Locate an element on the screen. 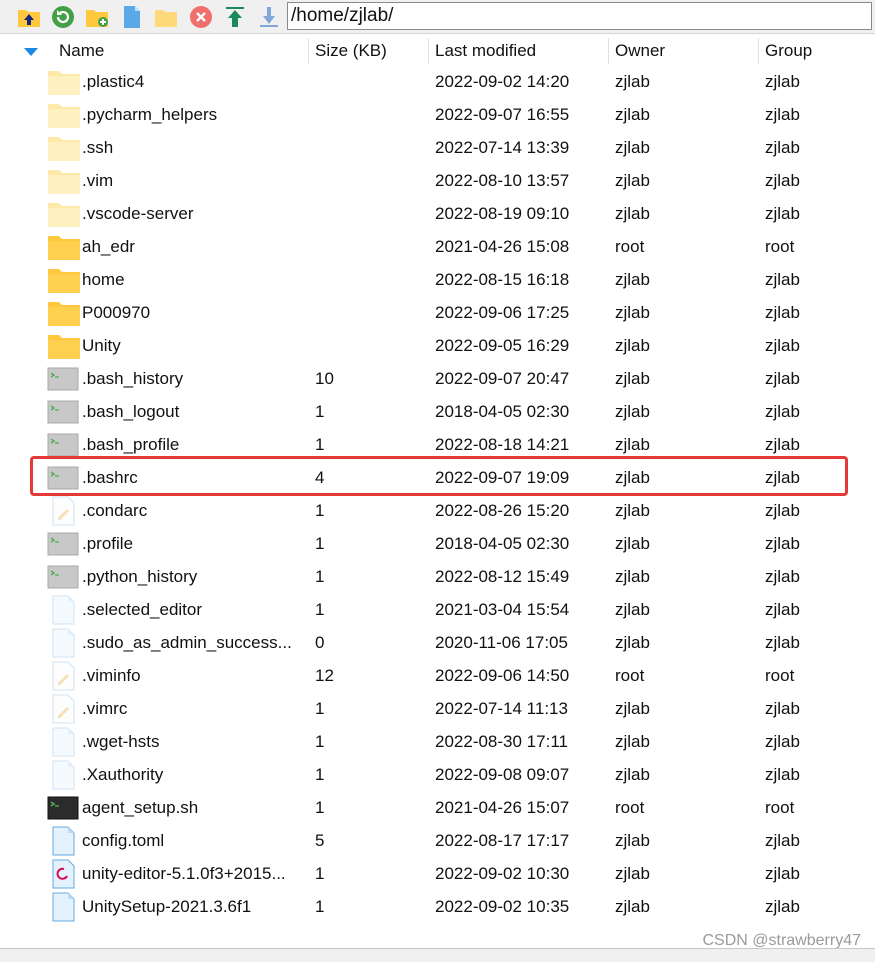 This screenshot has height=962, width=875. column-name: Name is located at coordinates (81, 51).